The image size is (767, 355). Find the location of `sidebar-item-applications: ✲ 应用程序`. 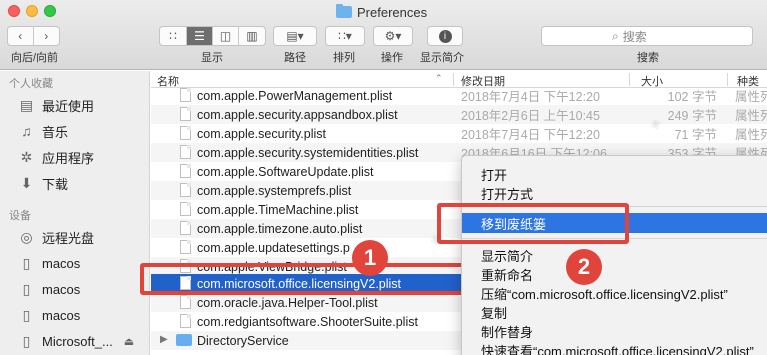

sidebar-item-applications: ✲ 应用程序 is located at coordinates (83, 157).